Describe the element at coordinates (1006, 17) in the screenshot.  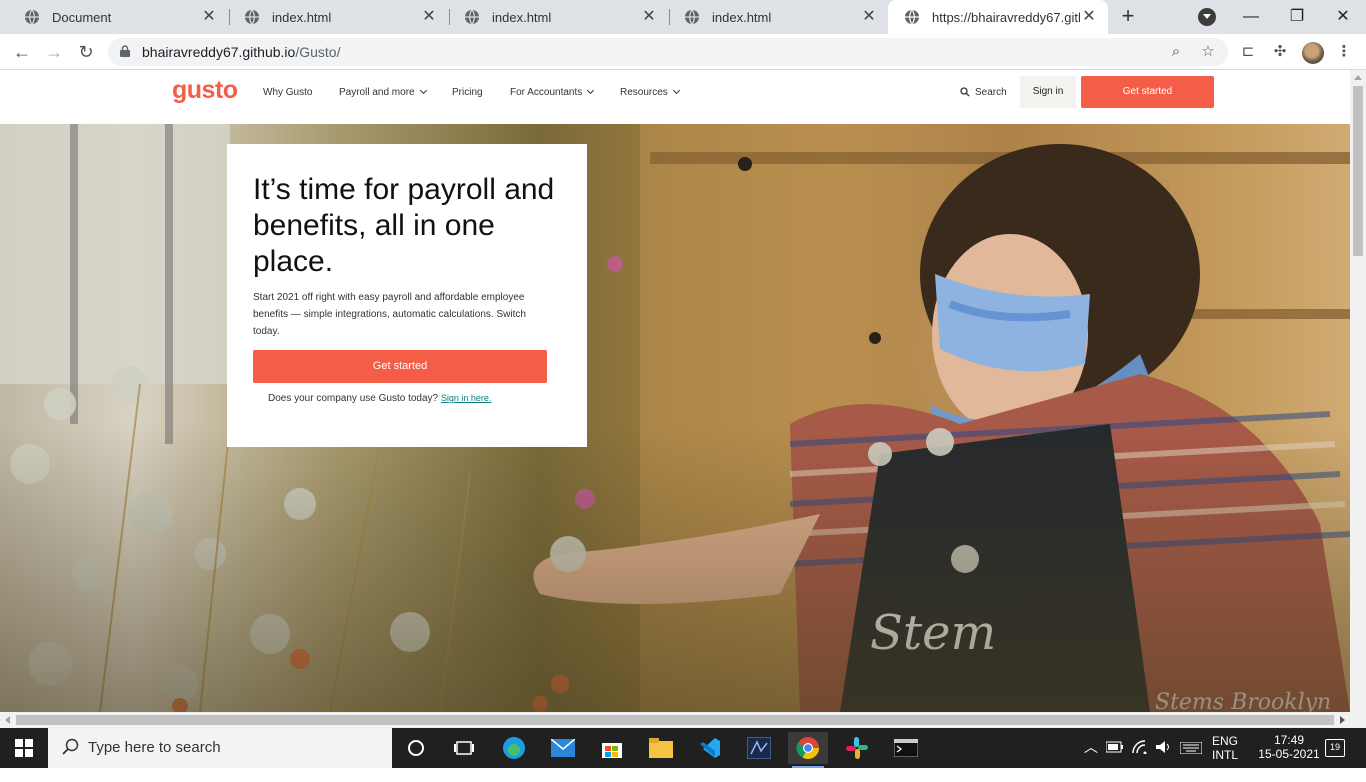
I see `tab-title: https://bhairavreddy67.github.io/Gusto/` at that location.